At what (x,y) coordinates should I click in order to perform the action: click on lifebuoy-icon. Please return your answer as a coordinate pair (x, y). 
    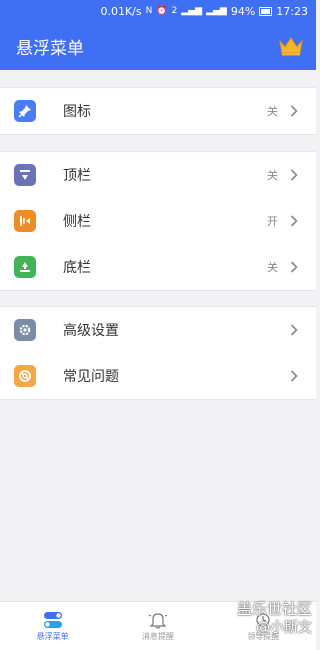
    Looking at the image, I should click on (25, 376).